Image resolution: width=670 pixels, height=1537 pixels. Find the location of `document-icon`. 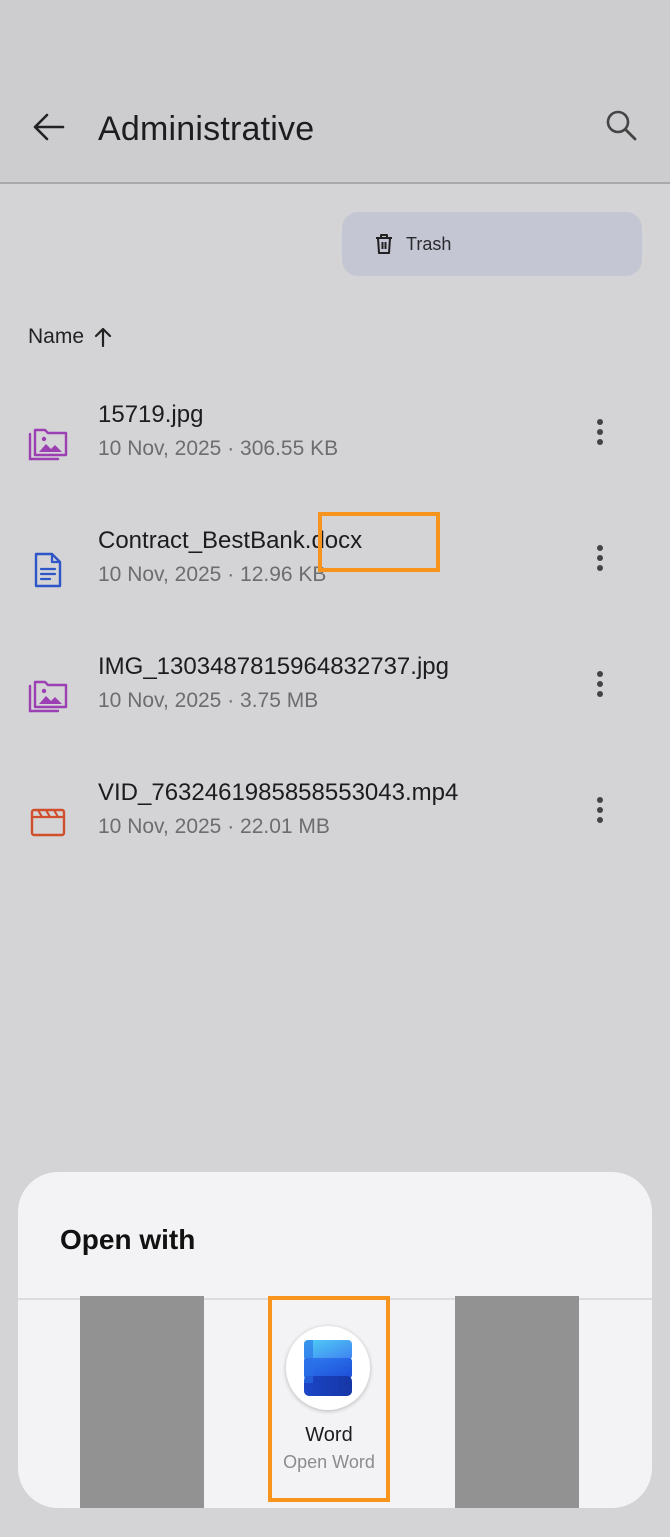

document-icon is located at coordinates (48, 570).